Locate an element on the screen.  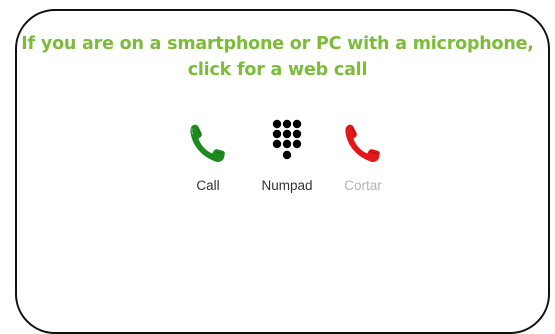
hangup-button: Cortar is located at coordinates (363, 155).